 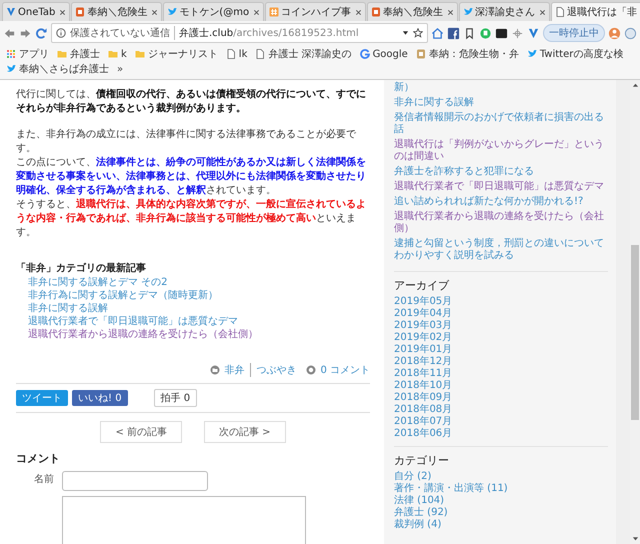 I want to click on home-icon, so click(x=437, y=33).